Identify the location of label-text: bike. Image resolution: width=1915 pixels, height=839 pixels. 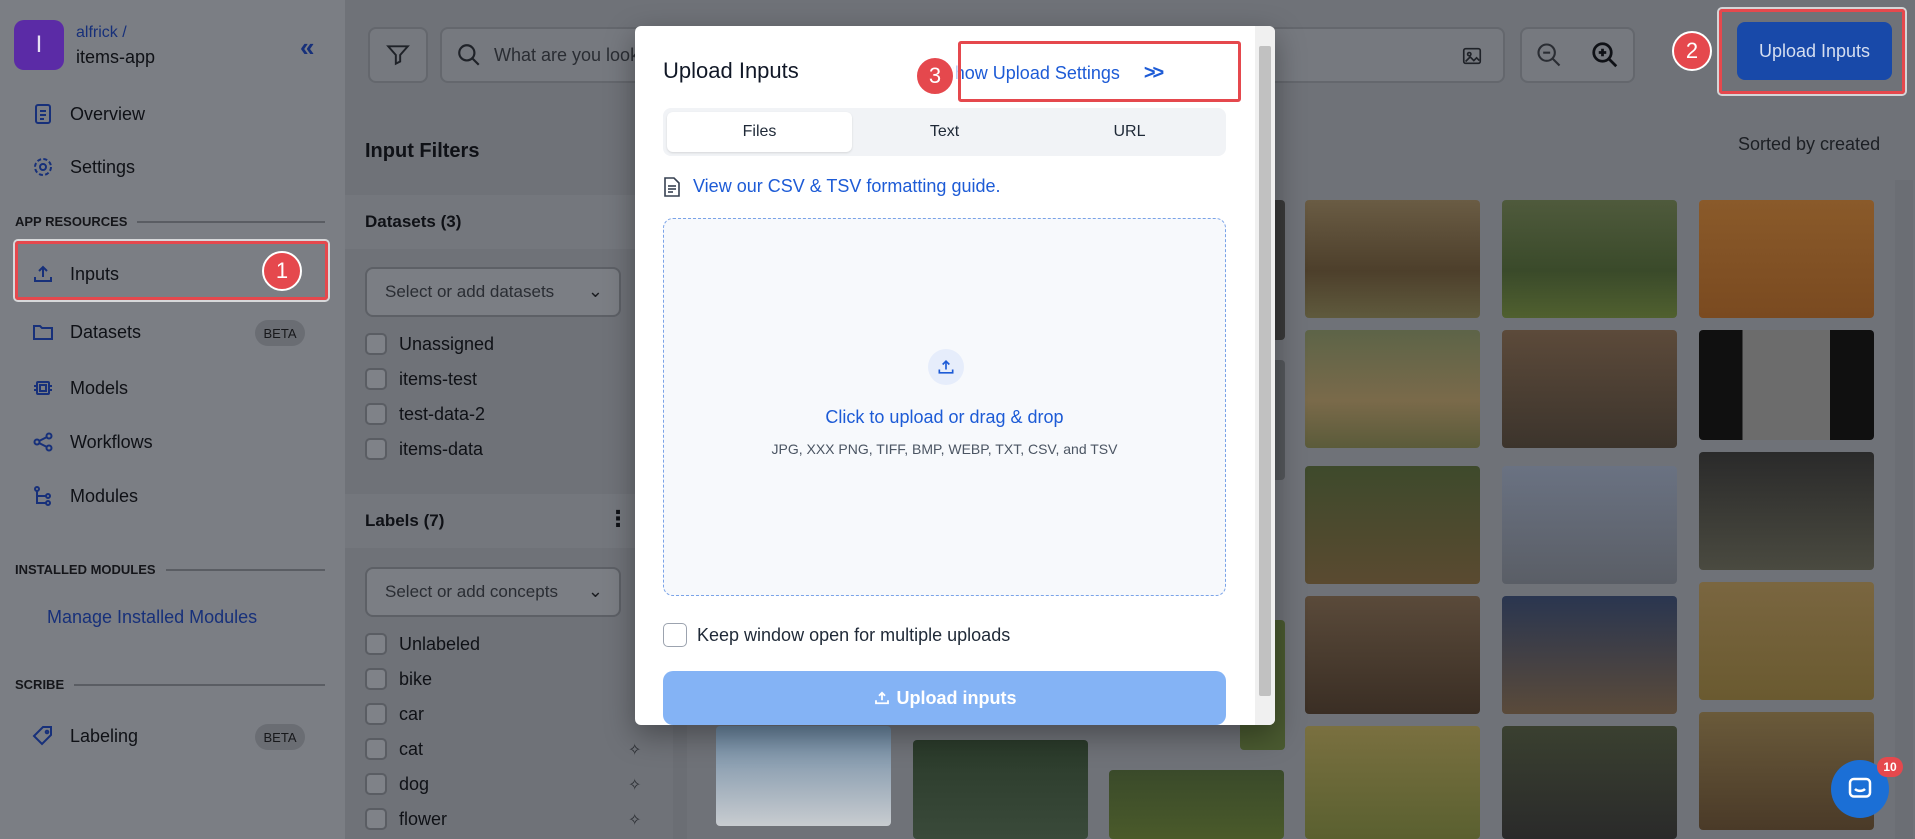
(416, 678).